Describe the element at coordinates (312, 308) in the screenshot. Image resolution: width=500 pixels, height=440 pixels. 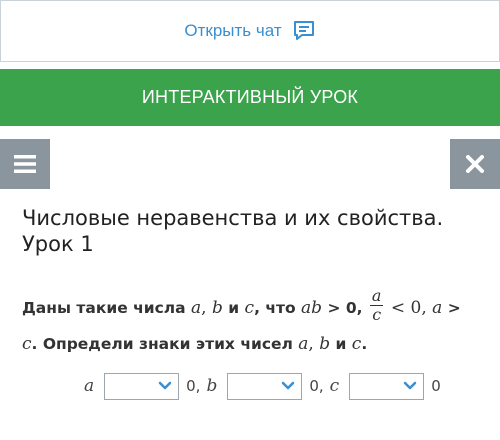
I see `var-ab: ab` at that location.